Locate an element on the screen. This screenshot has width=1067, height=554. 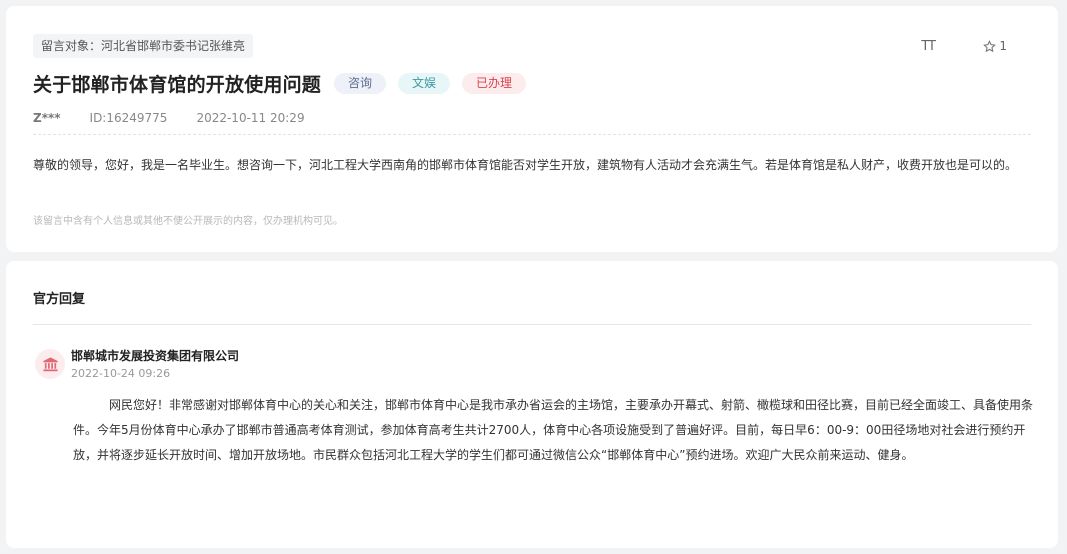
star-icon is located at coordinates (990, 45).